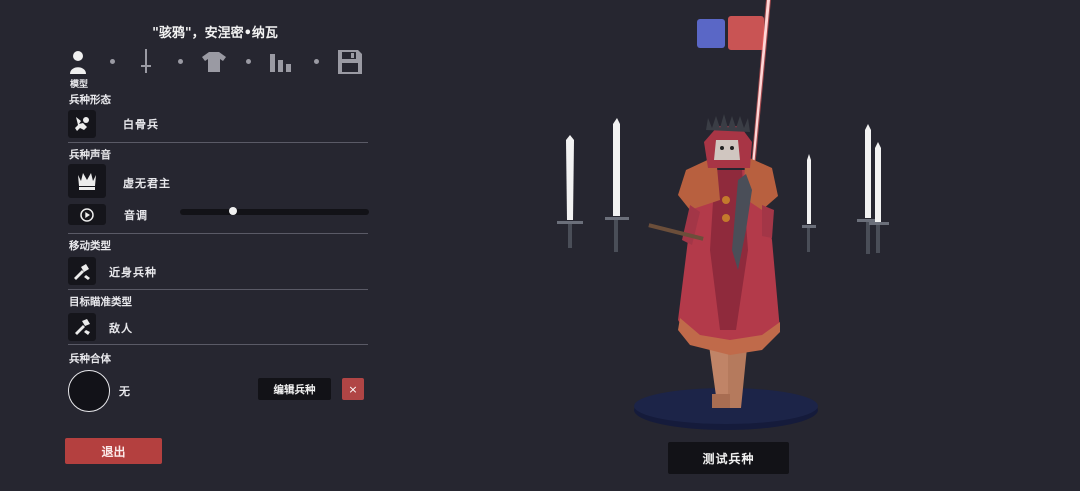 This screenshot has width=1080, height=491. I want to click on play-icon, so click(87, 214).